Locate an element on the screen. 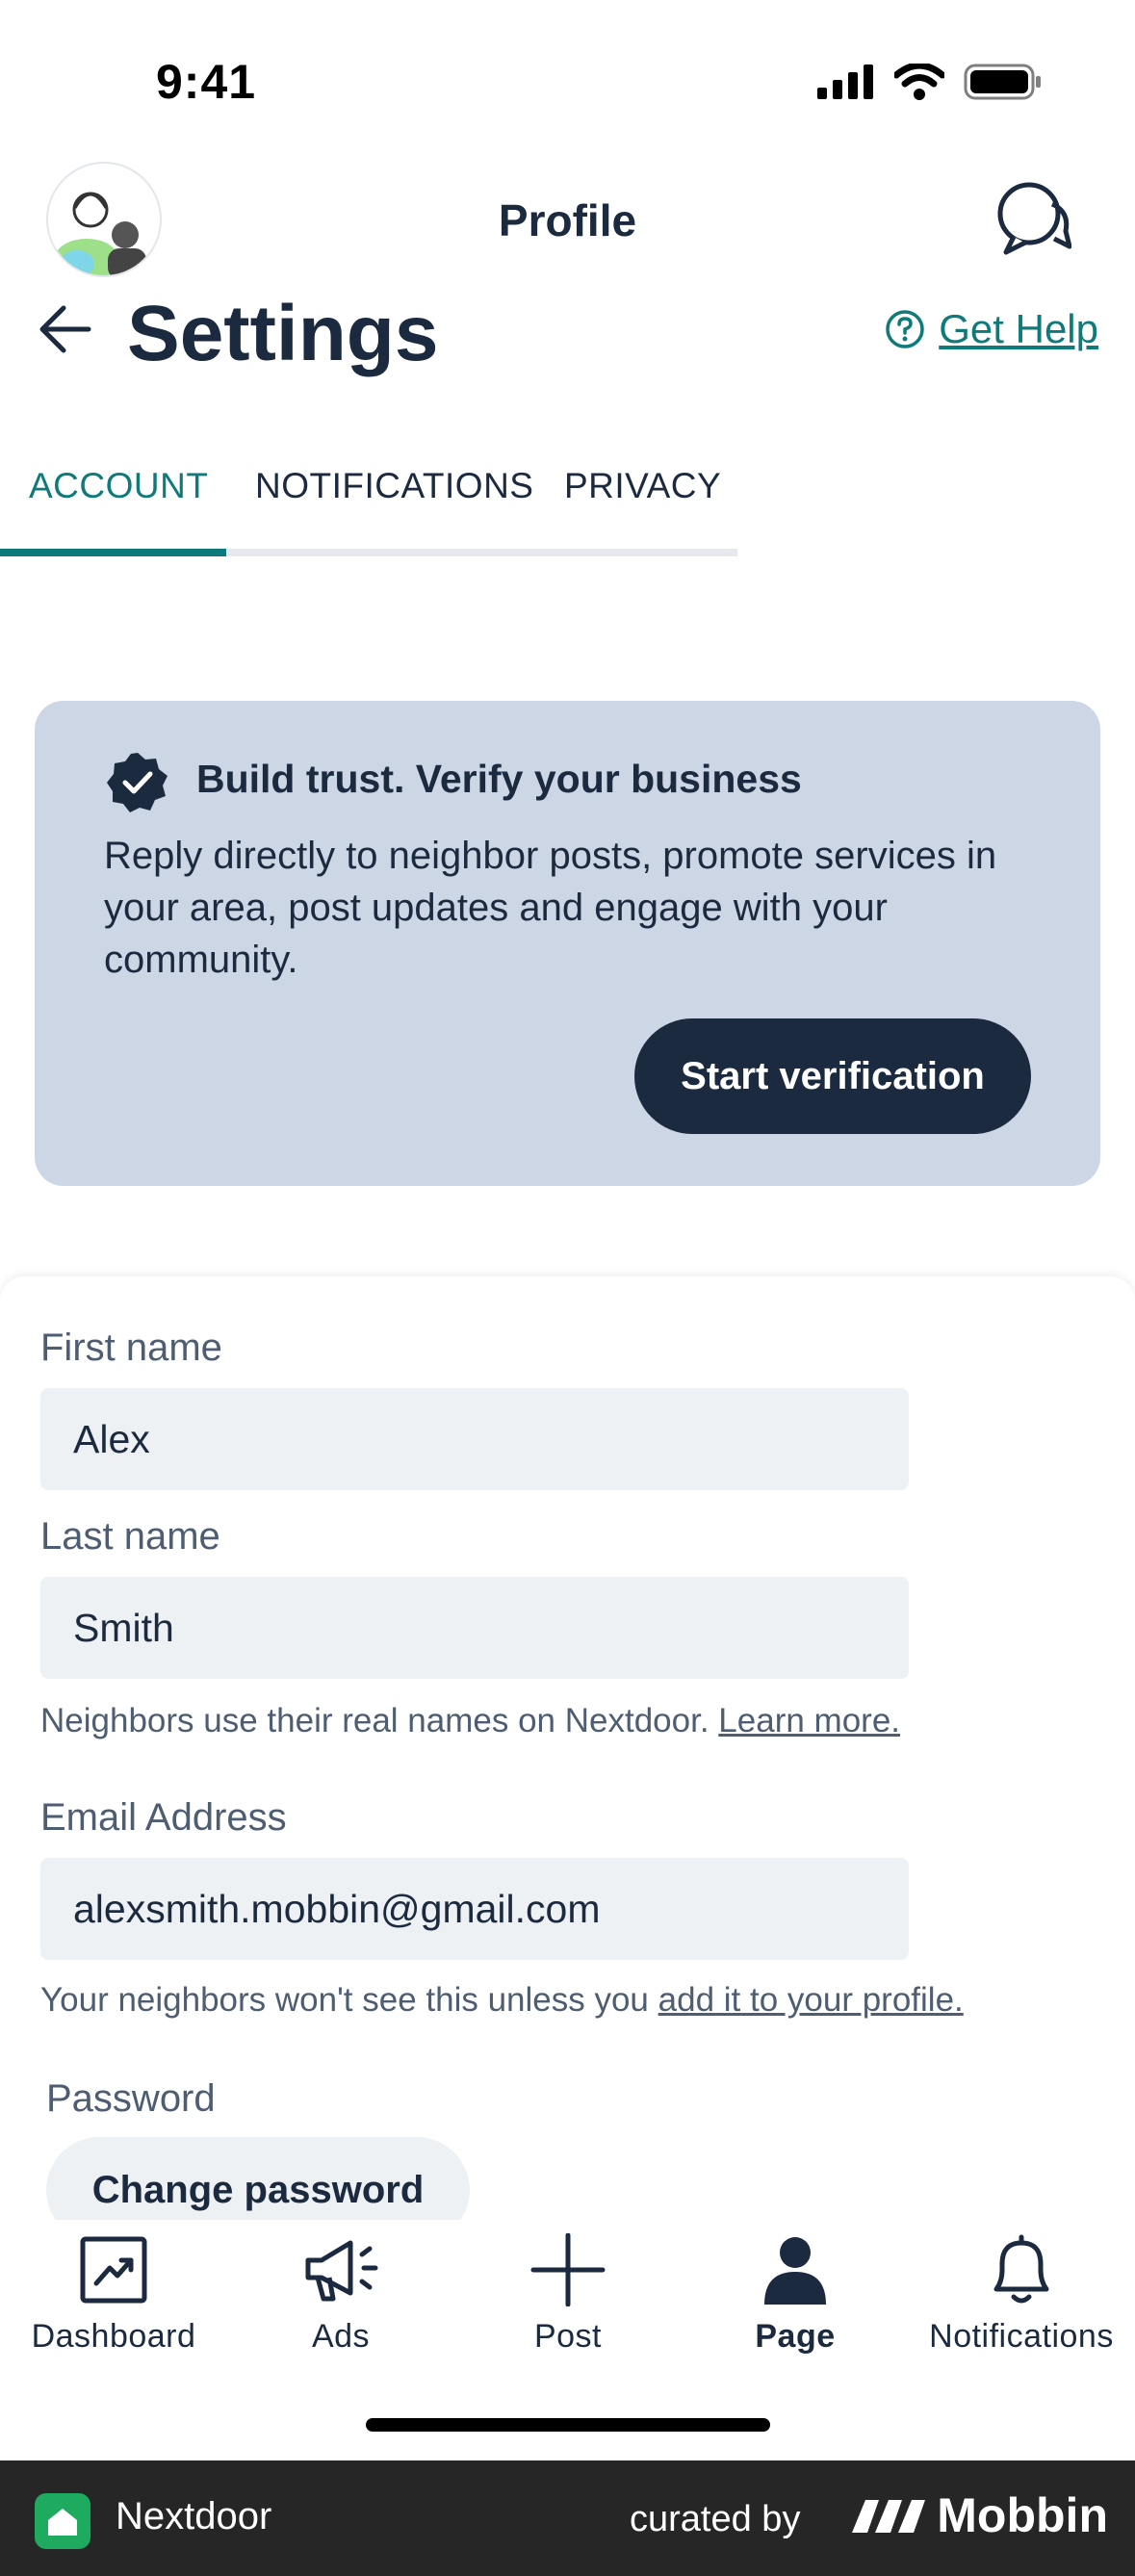 The image size is (1135, 2576). status-icons is located at coordinates (930, 82).